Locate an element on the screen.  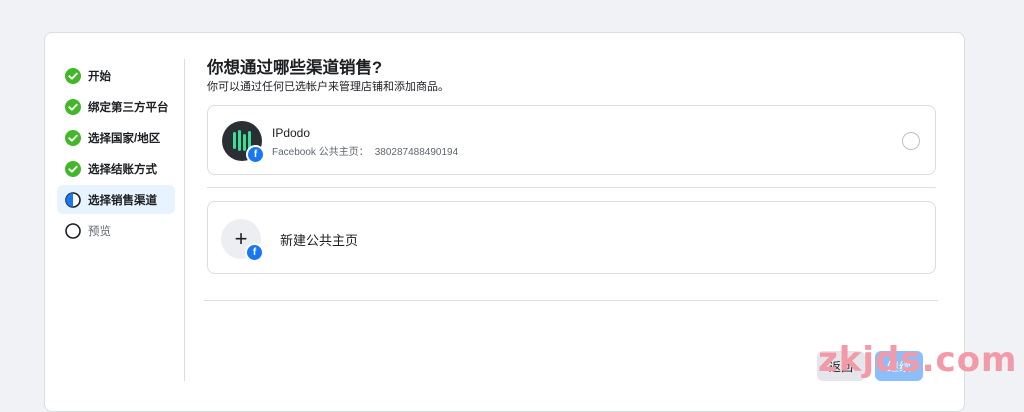
step-label: 开始 is located at coordinates (99, 76).